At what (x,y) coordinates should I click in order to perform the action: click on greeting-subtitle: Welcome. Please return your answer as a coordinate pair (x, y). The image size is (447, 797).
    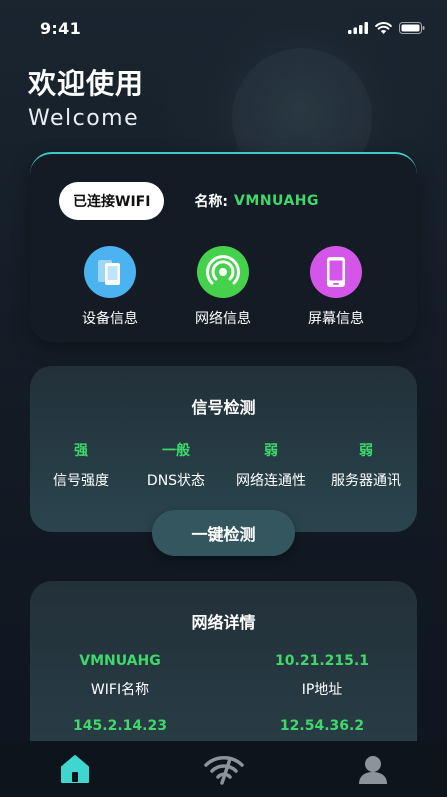
    Looking at the image, I should click on (84, 118).